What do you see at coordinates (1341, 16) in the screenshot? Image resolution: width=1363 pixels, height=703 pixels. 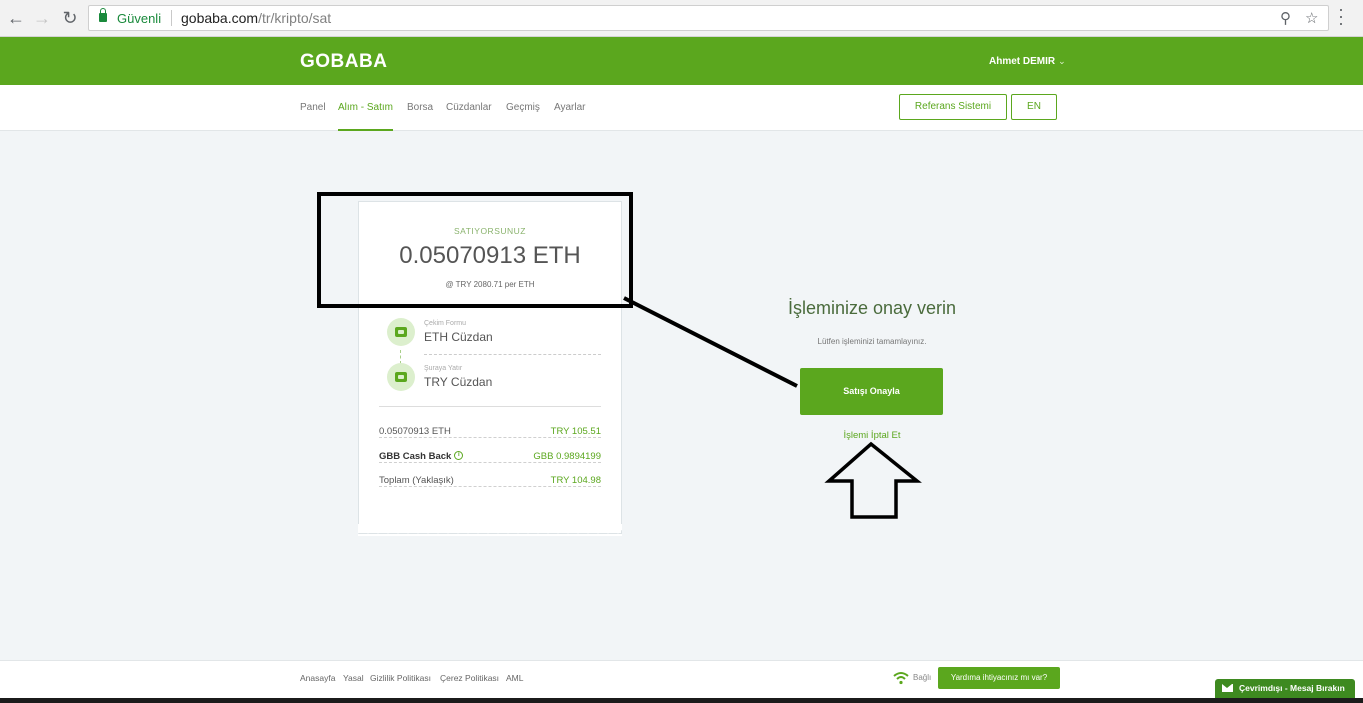 I see `menu-dots-icon: · · ·` at bounding box center [1341, 16].